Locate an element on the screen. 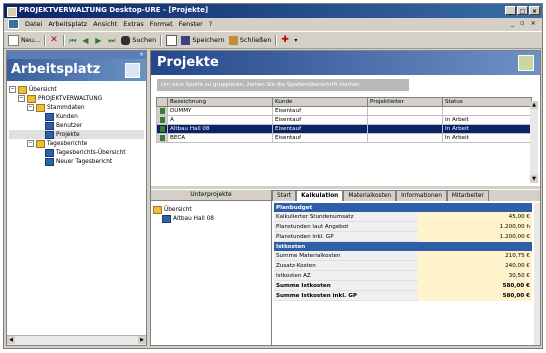 Image resolution: width=546 pixels, height=353 pixels. tree-node: Tagesberichts-Übersicht is located at coordinates (76, 152).